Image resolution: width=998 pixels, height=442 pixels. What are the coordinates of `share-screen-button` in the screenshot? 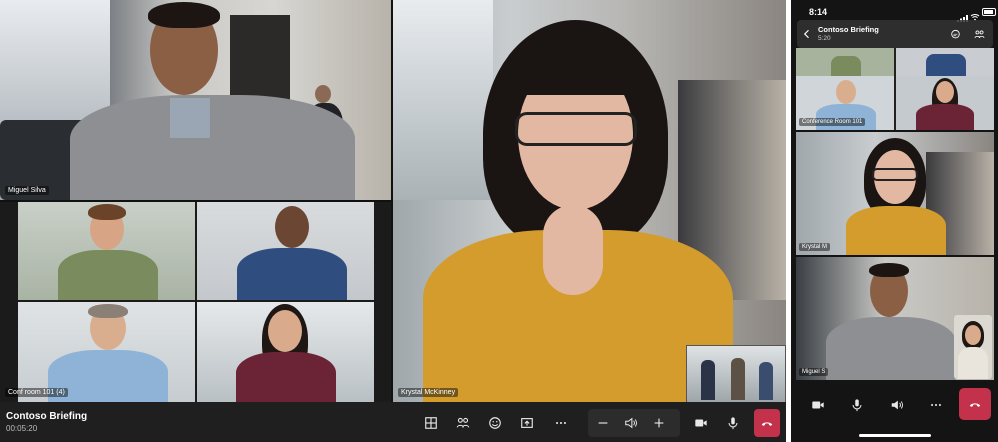 It's located at (527, 423).